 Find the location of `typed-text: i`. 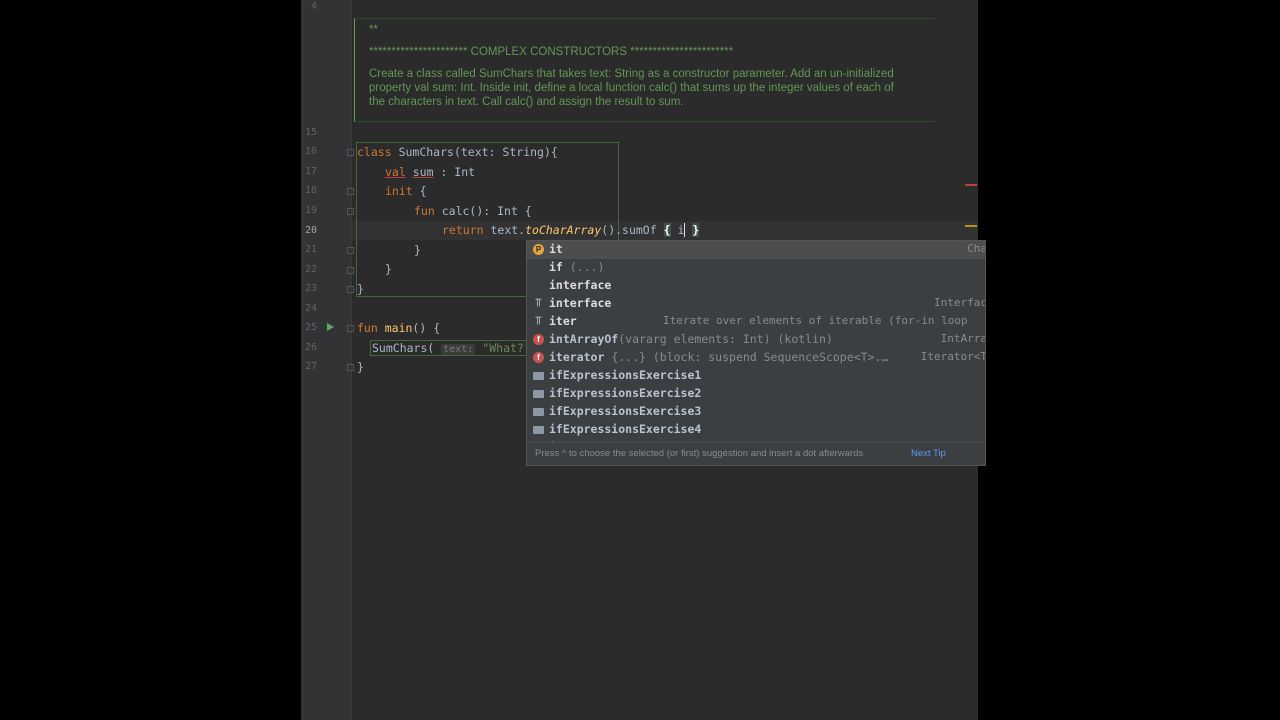

typed-text: i is located at coordinates (677, 230).